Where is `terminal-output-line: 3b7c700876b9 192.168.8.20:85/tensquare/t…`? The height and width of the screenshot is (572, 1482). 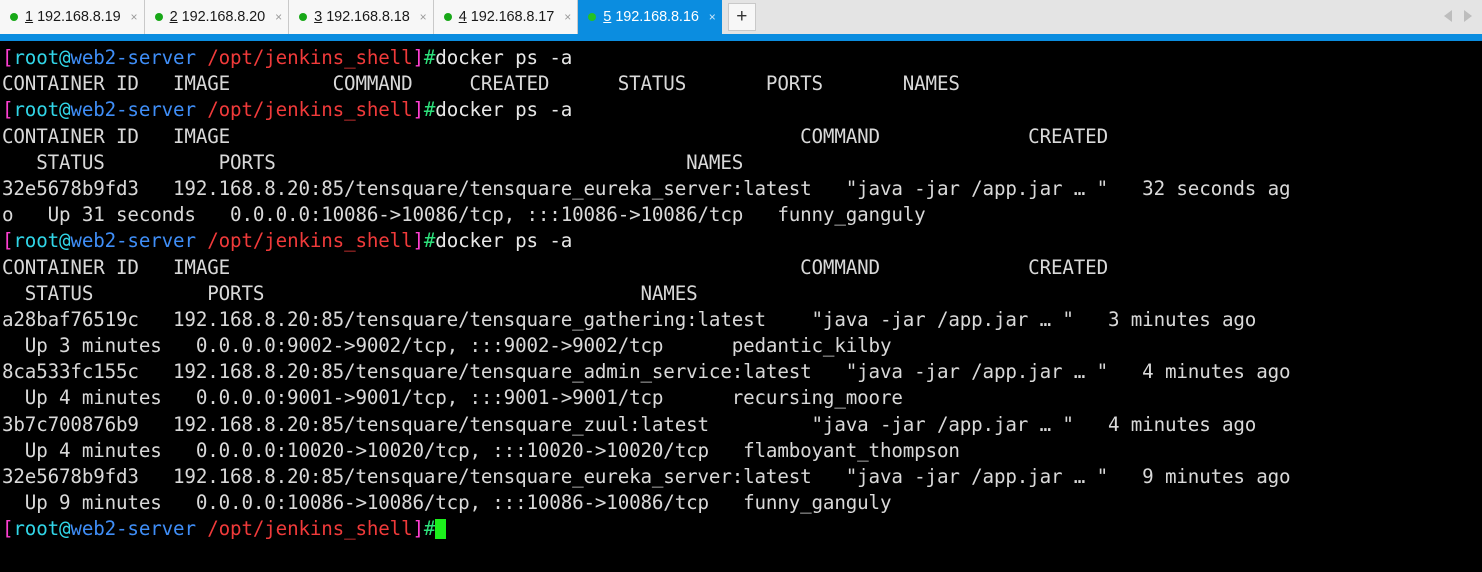 terminal-output-line: 3b7c700876b9 192.168.8.20:85/tensquare/t… is located at coordinates (742, 425).